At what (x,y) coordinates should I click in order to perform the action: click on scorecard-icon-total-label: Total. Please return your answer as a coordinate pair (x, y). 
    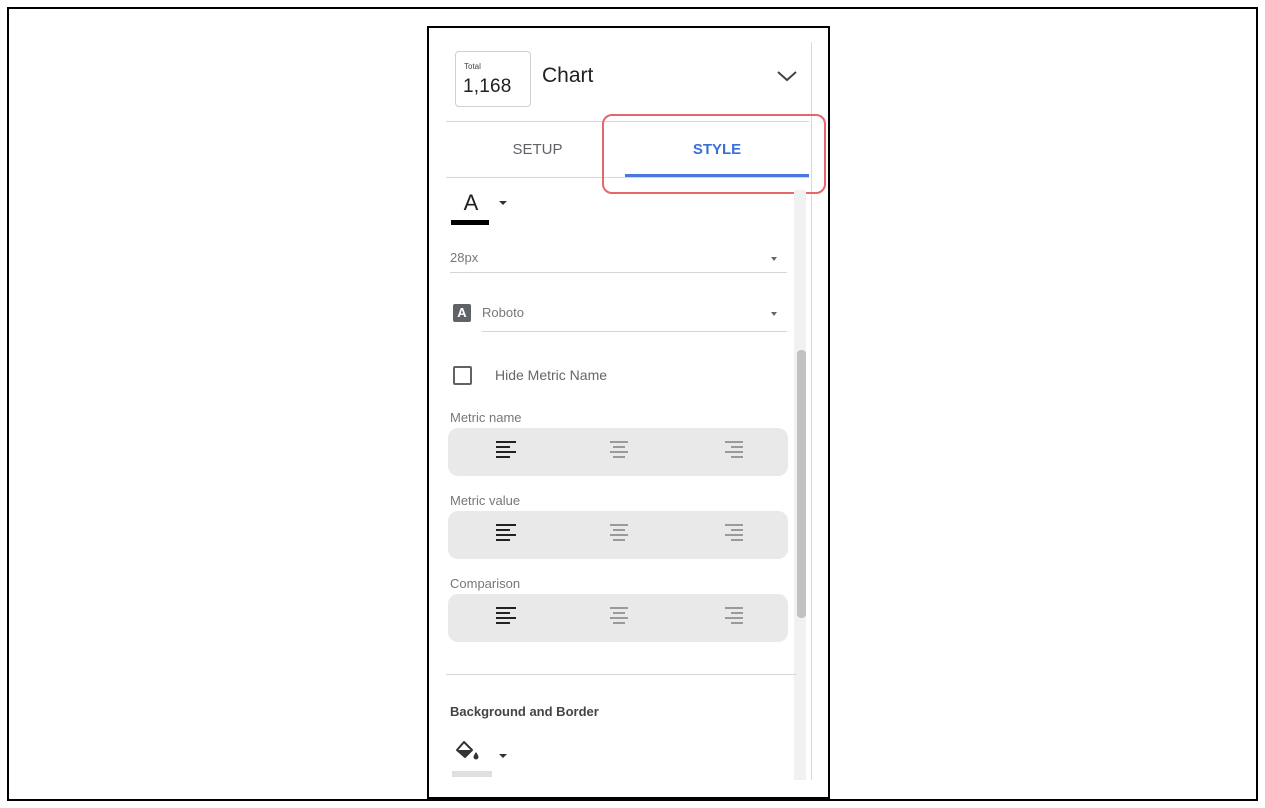
    Looking at the image, I should click on (472, 66).